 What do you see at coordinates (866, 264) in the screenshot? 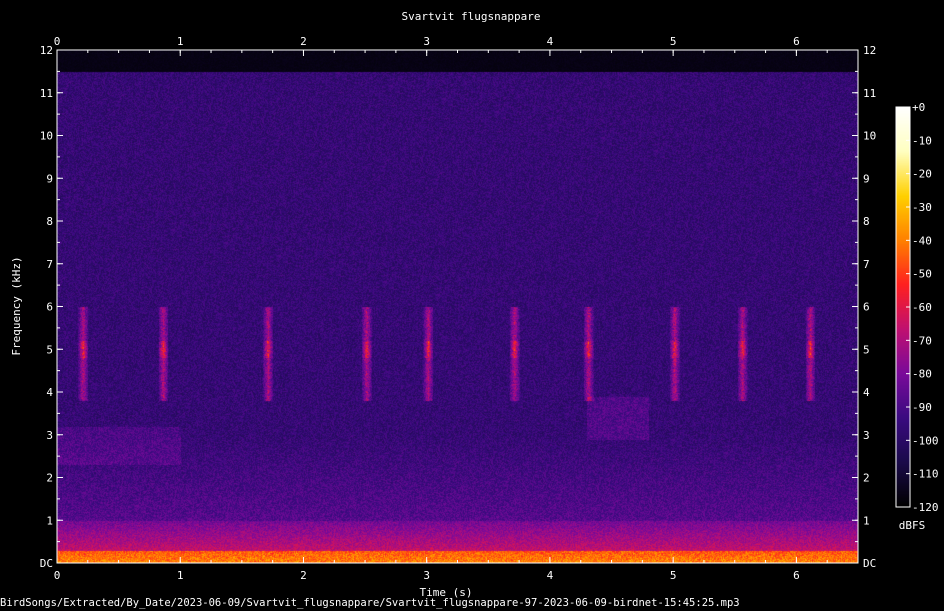
I see `y-tick-label-right: 7` at bounding box center [866, 264].